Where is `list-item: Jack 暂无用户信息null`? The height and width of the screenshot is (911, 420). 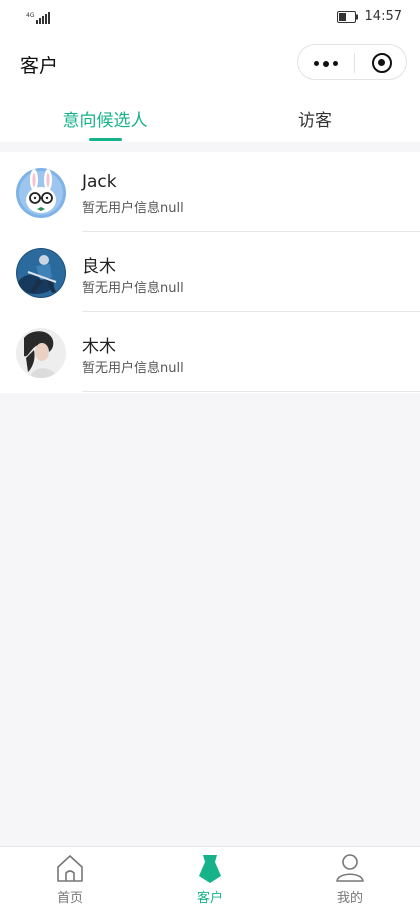 list-item: Jack 暂无用户信息null is located at coordinates (210, 192).